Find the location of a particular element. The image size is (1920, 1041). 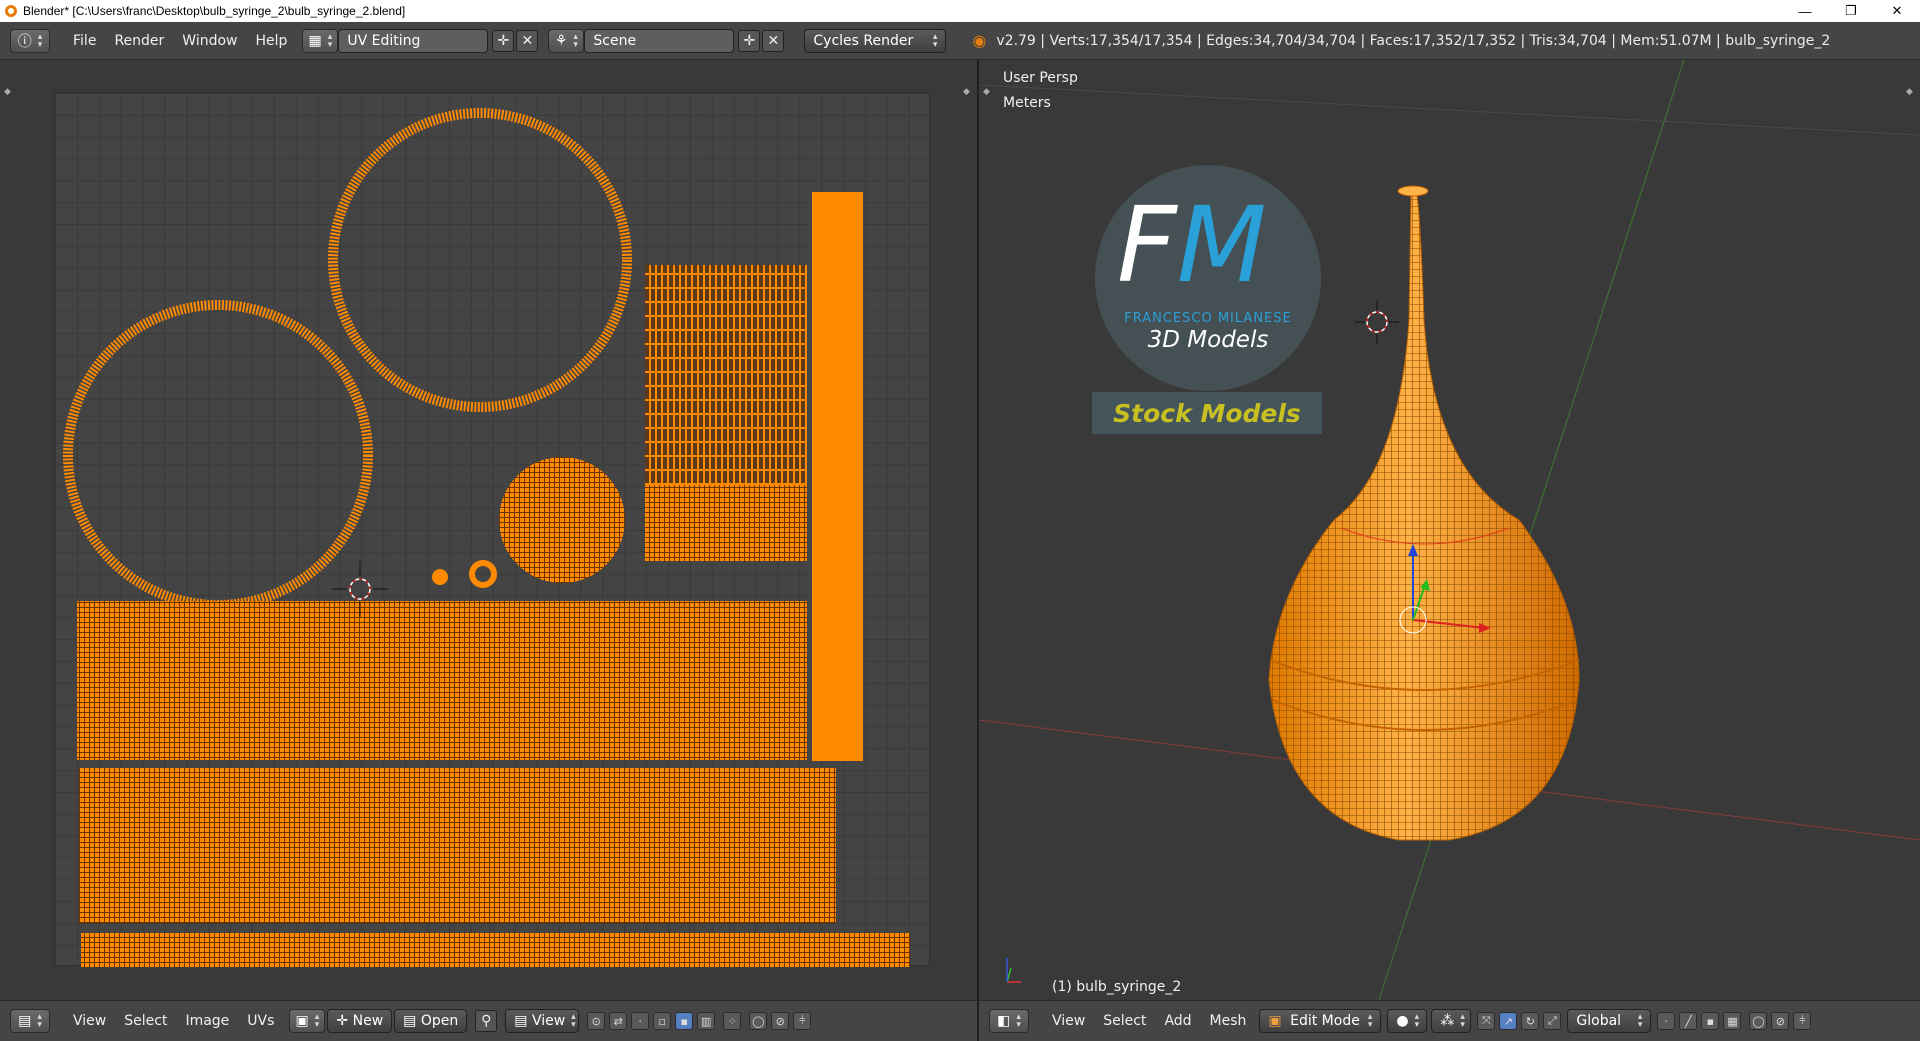

uv-menu-select: Select is located at coordinates (145, 1021).